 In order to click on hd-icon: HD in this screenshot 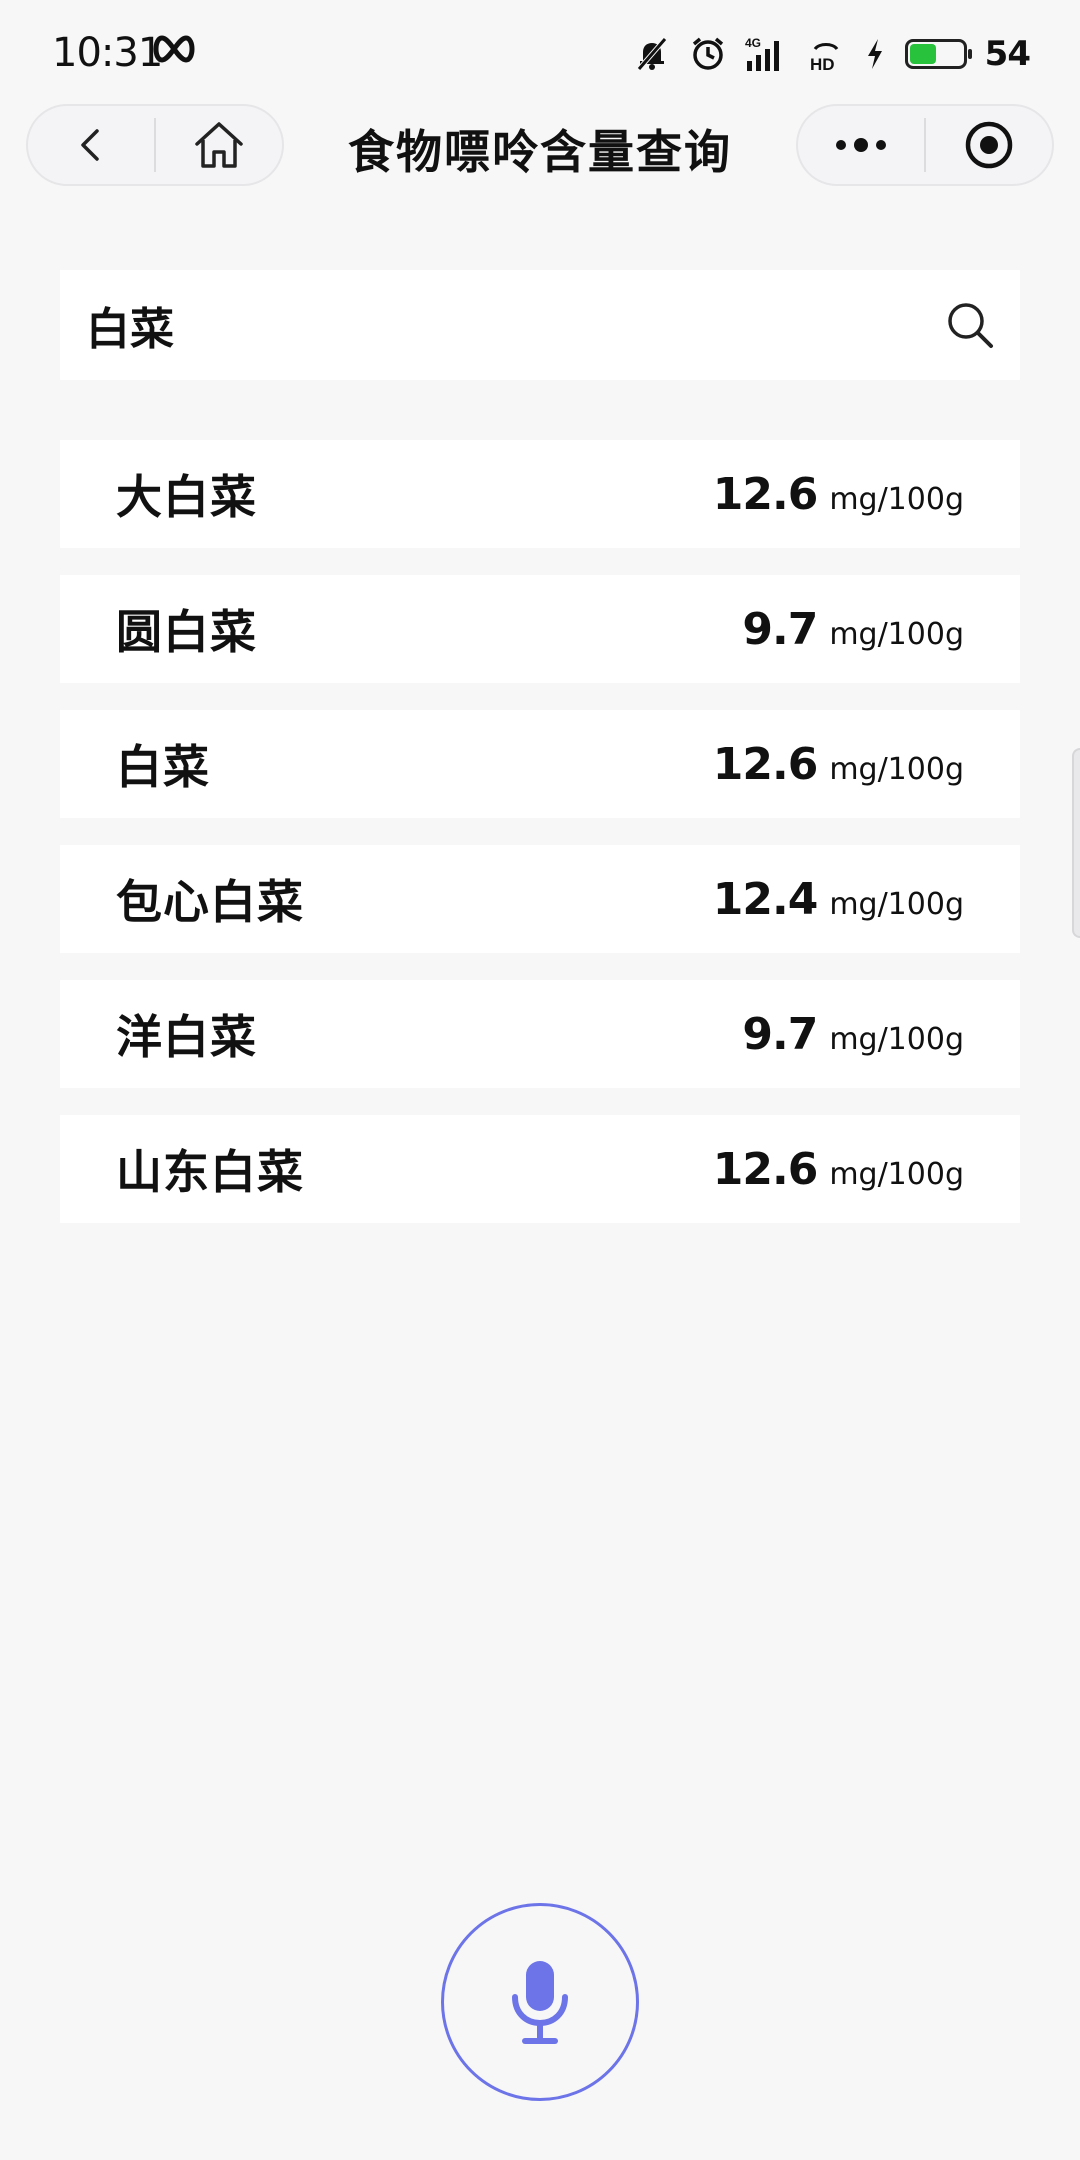, I will do `click(824, 58)`.